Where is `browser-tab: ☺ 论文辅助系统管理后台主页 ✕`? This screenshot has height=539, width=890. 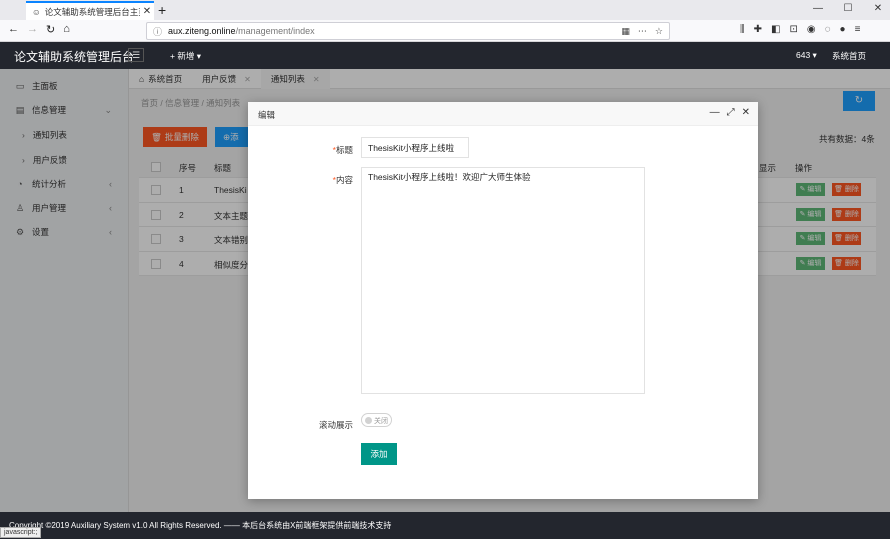
browser-tab: ☺ 论文辅助系统管理后台主页 ✕ is located at coordinates (90, 10).